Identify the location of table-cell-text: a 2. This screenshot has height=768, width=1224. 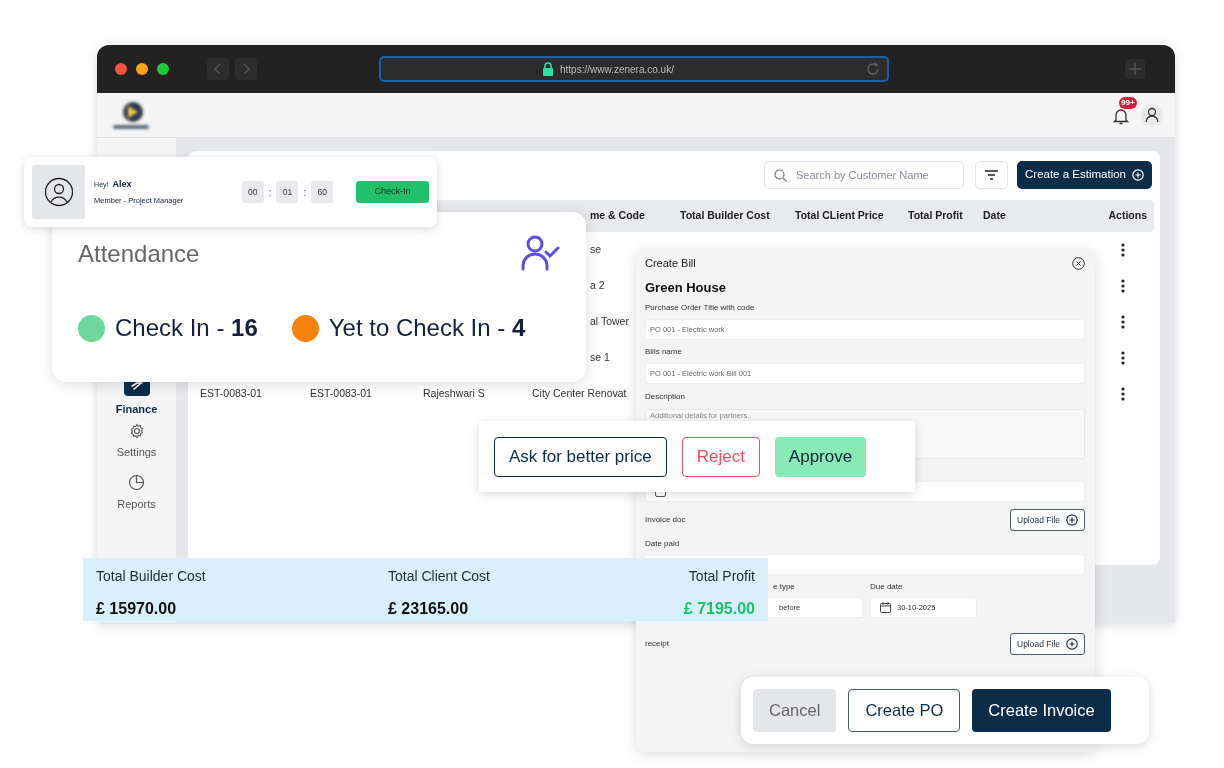
(597, 286).